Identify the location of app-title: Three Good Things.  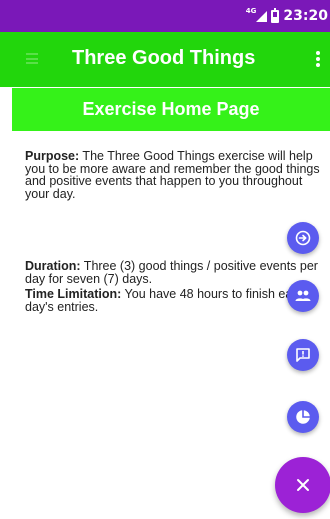
(164, 58).